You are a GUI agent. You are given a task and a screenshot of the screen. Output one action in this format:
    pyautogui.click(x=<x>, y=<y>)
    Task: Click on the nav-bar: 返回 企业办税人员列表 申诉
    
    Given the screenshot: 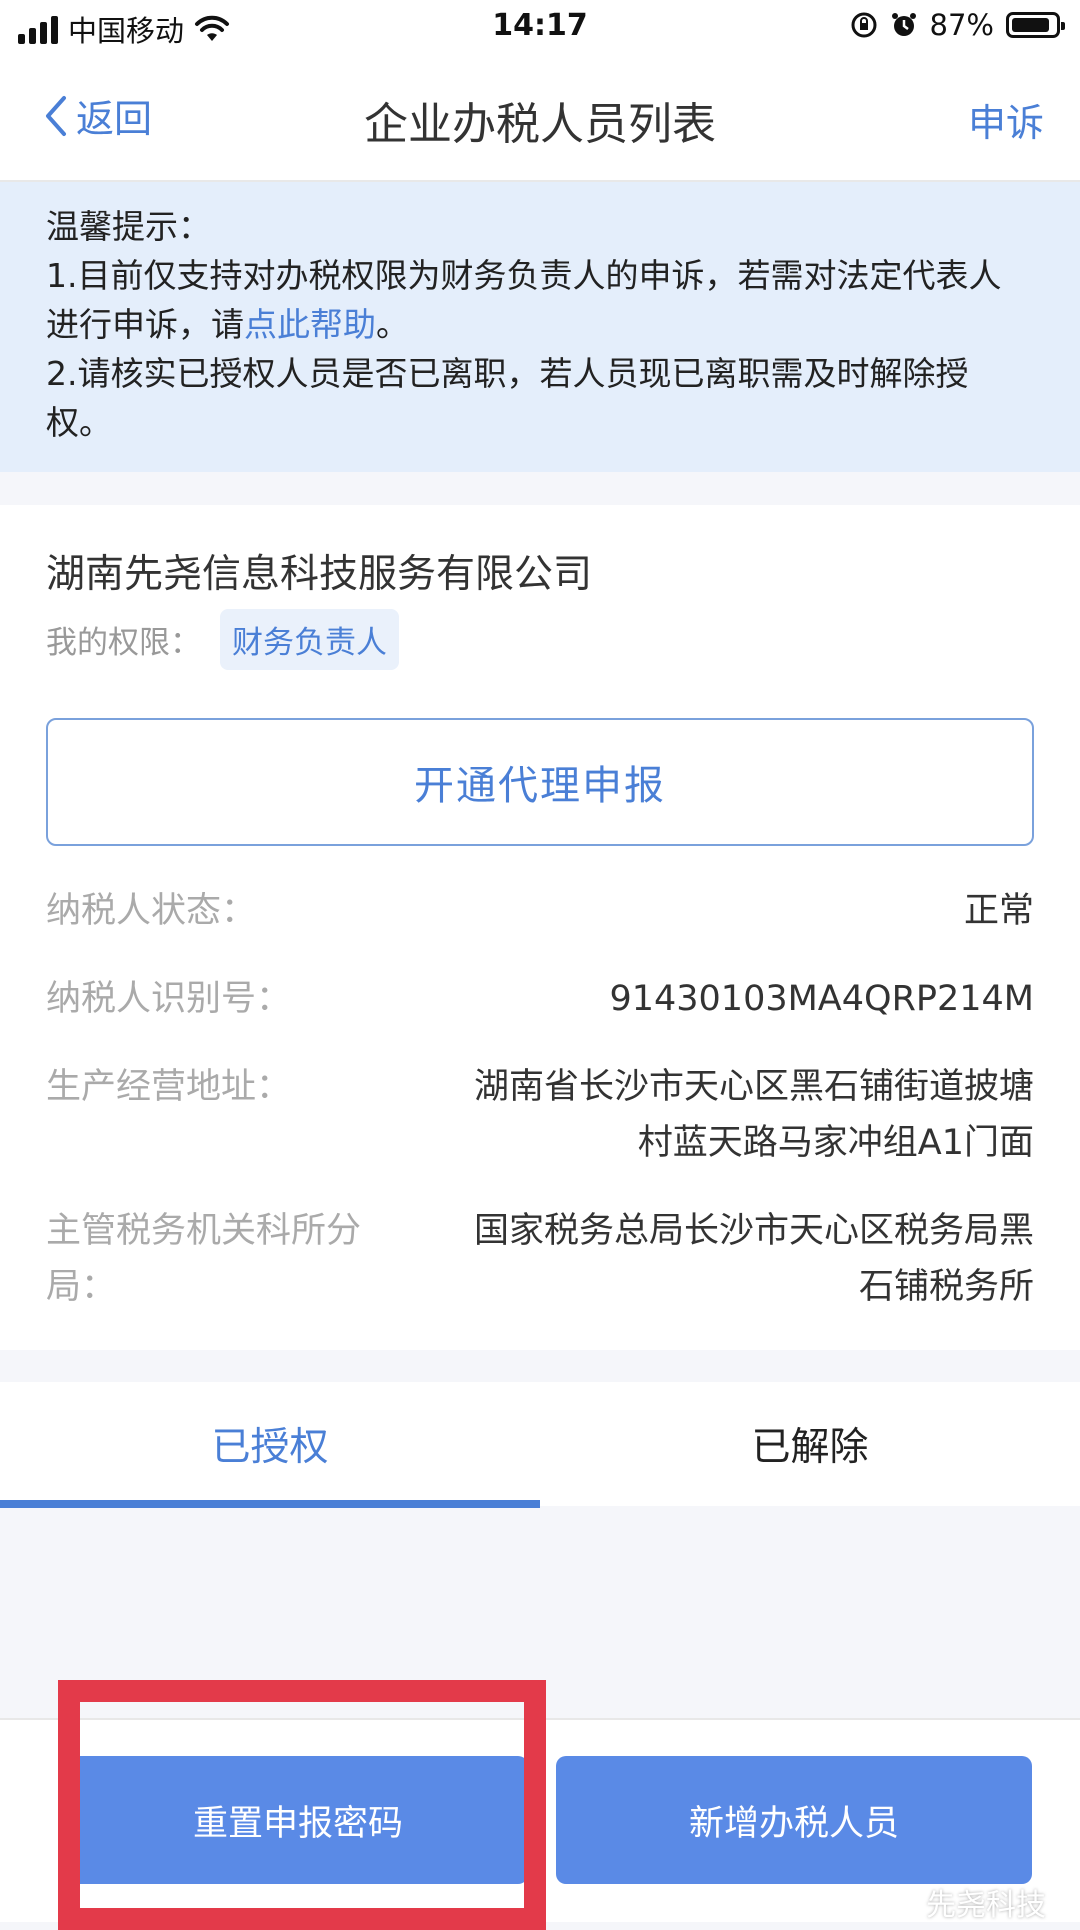 What is the action you would take?
    pyautogui.click(x=540, y=119)
    